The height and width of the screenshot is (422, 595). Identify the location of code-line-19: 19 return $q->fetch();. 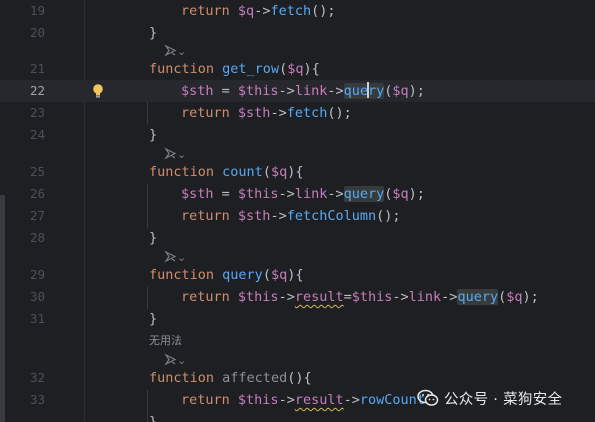
(297, 11).